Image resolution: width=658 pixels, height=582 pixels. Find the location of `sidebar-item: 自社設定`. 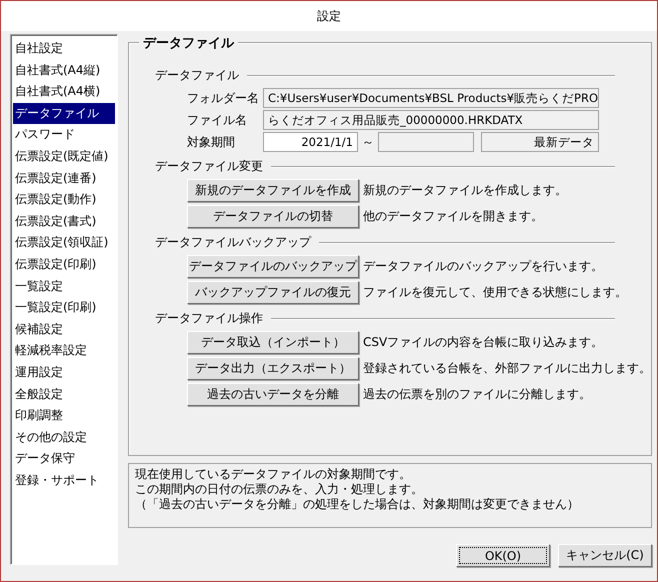

sidebar-item: 自社設定 is located at coordinates (64, 49).